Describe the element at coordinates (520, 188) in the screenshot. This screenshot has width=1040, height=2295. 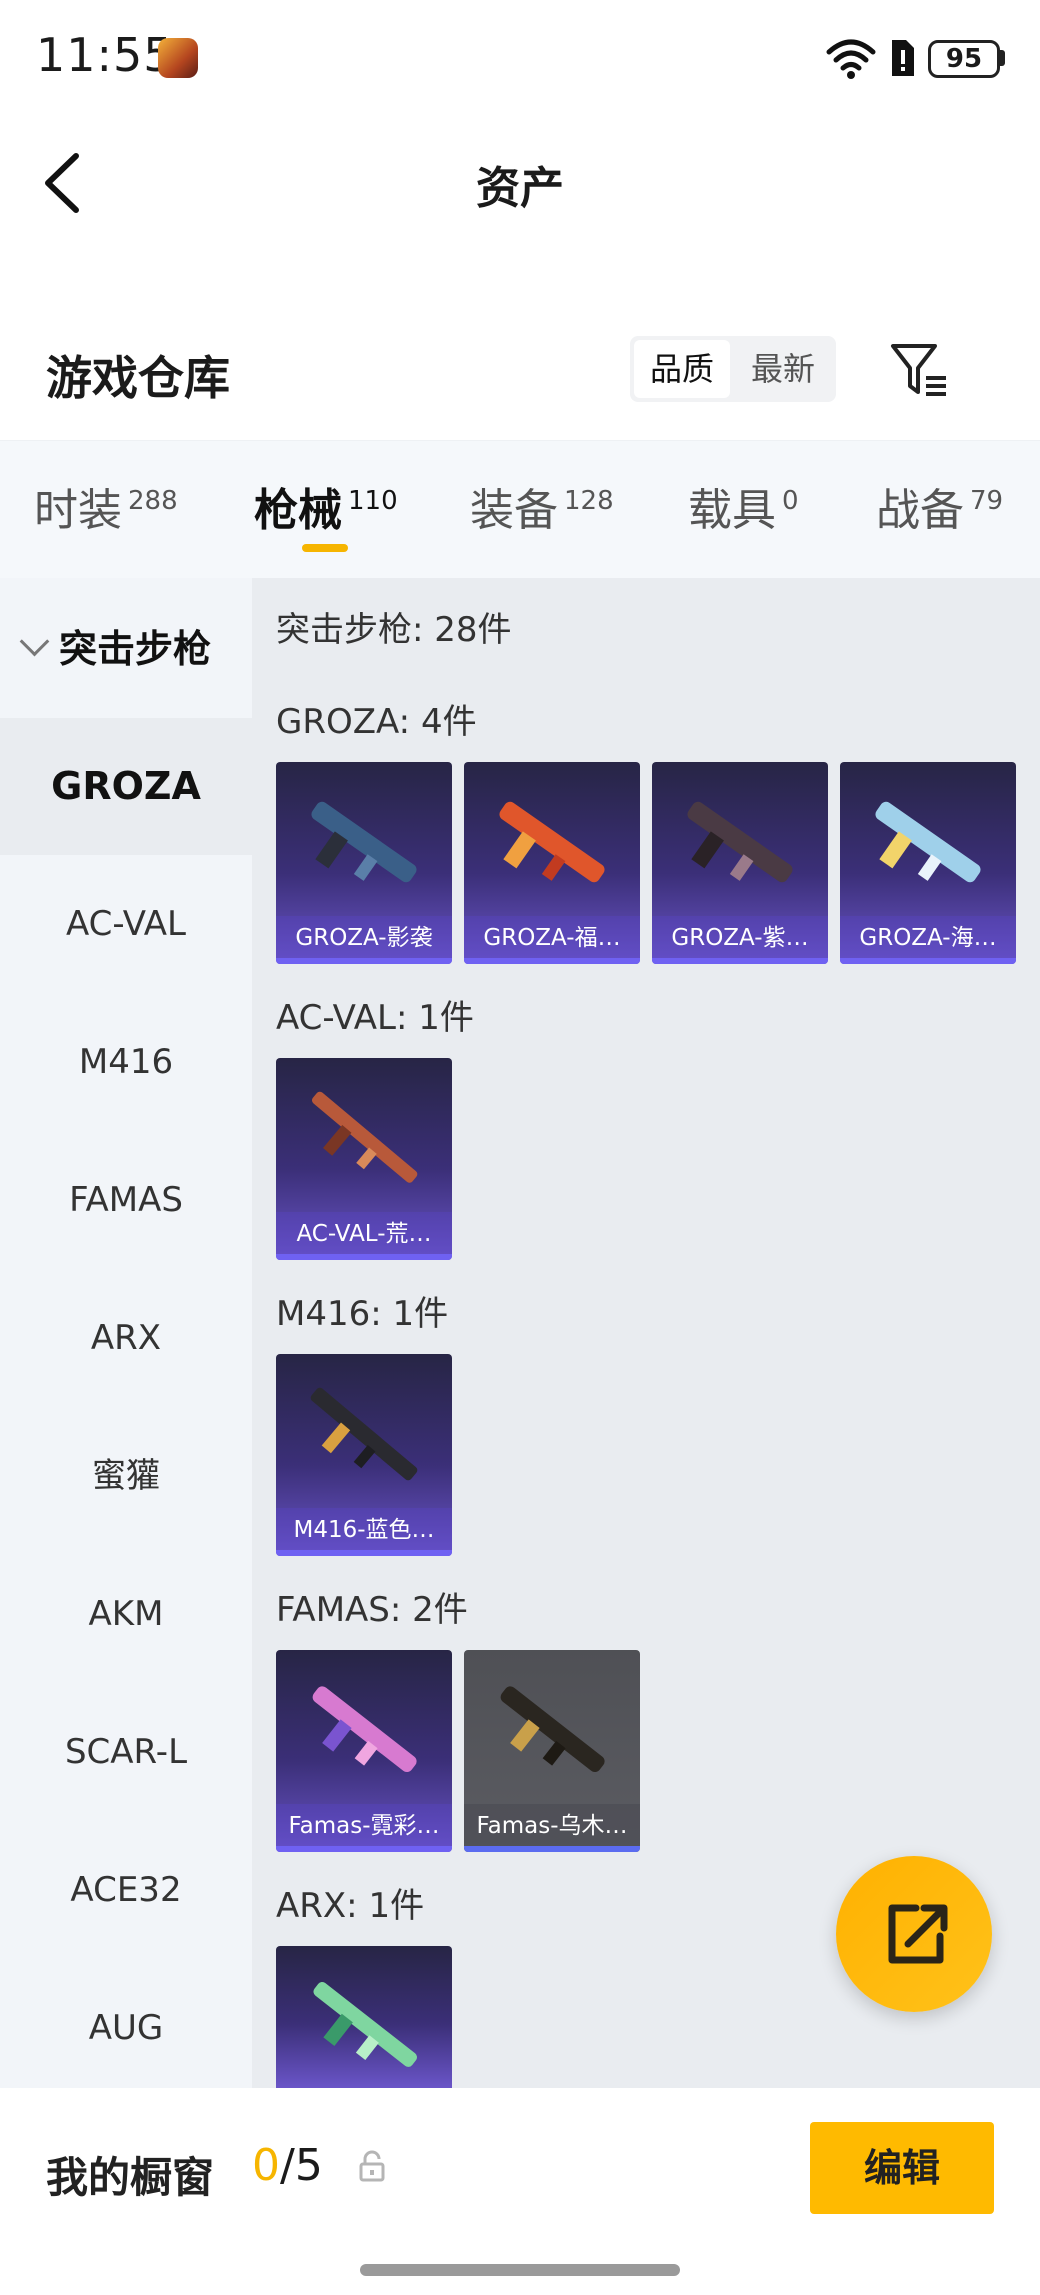
I see `page-title: 资产` at that location.